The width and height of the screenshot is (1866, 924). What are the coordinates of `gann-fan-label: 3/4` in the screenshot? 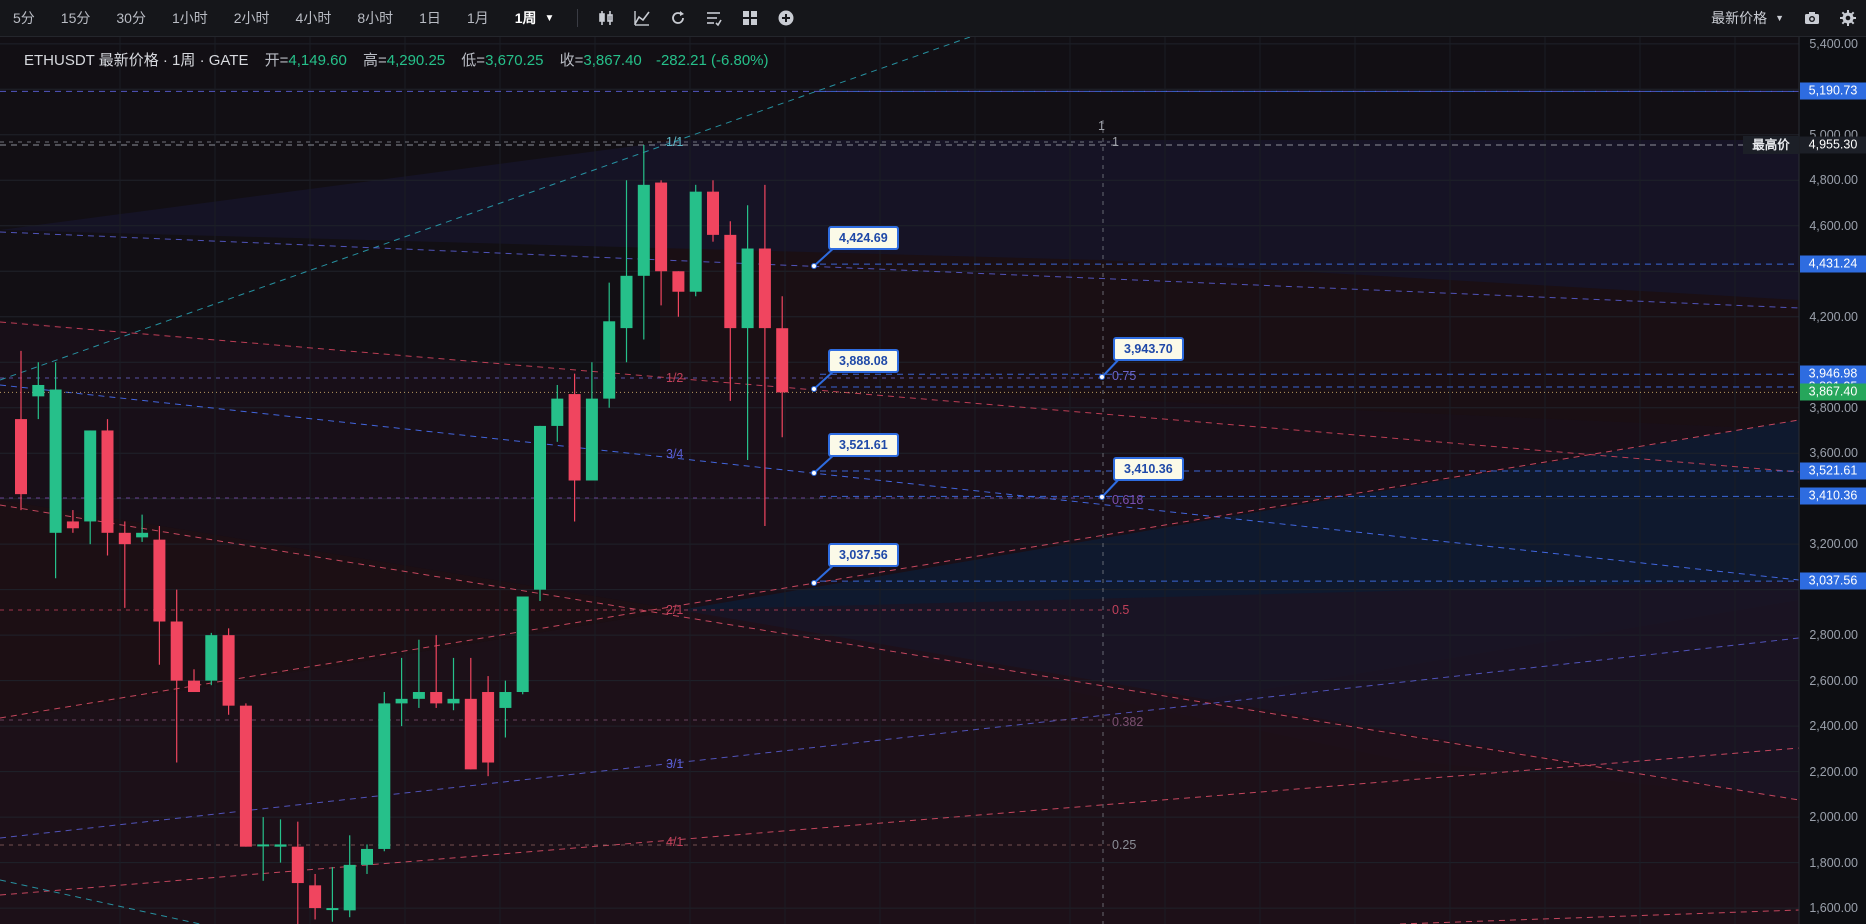 It's located at (674, 454).